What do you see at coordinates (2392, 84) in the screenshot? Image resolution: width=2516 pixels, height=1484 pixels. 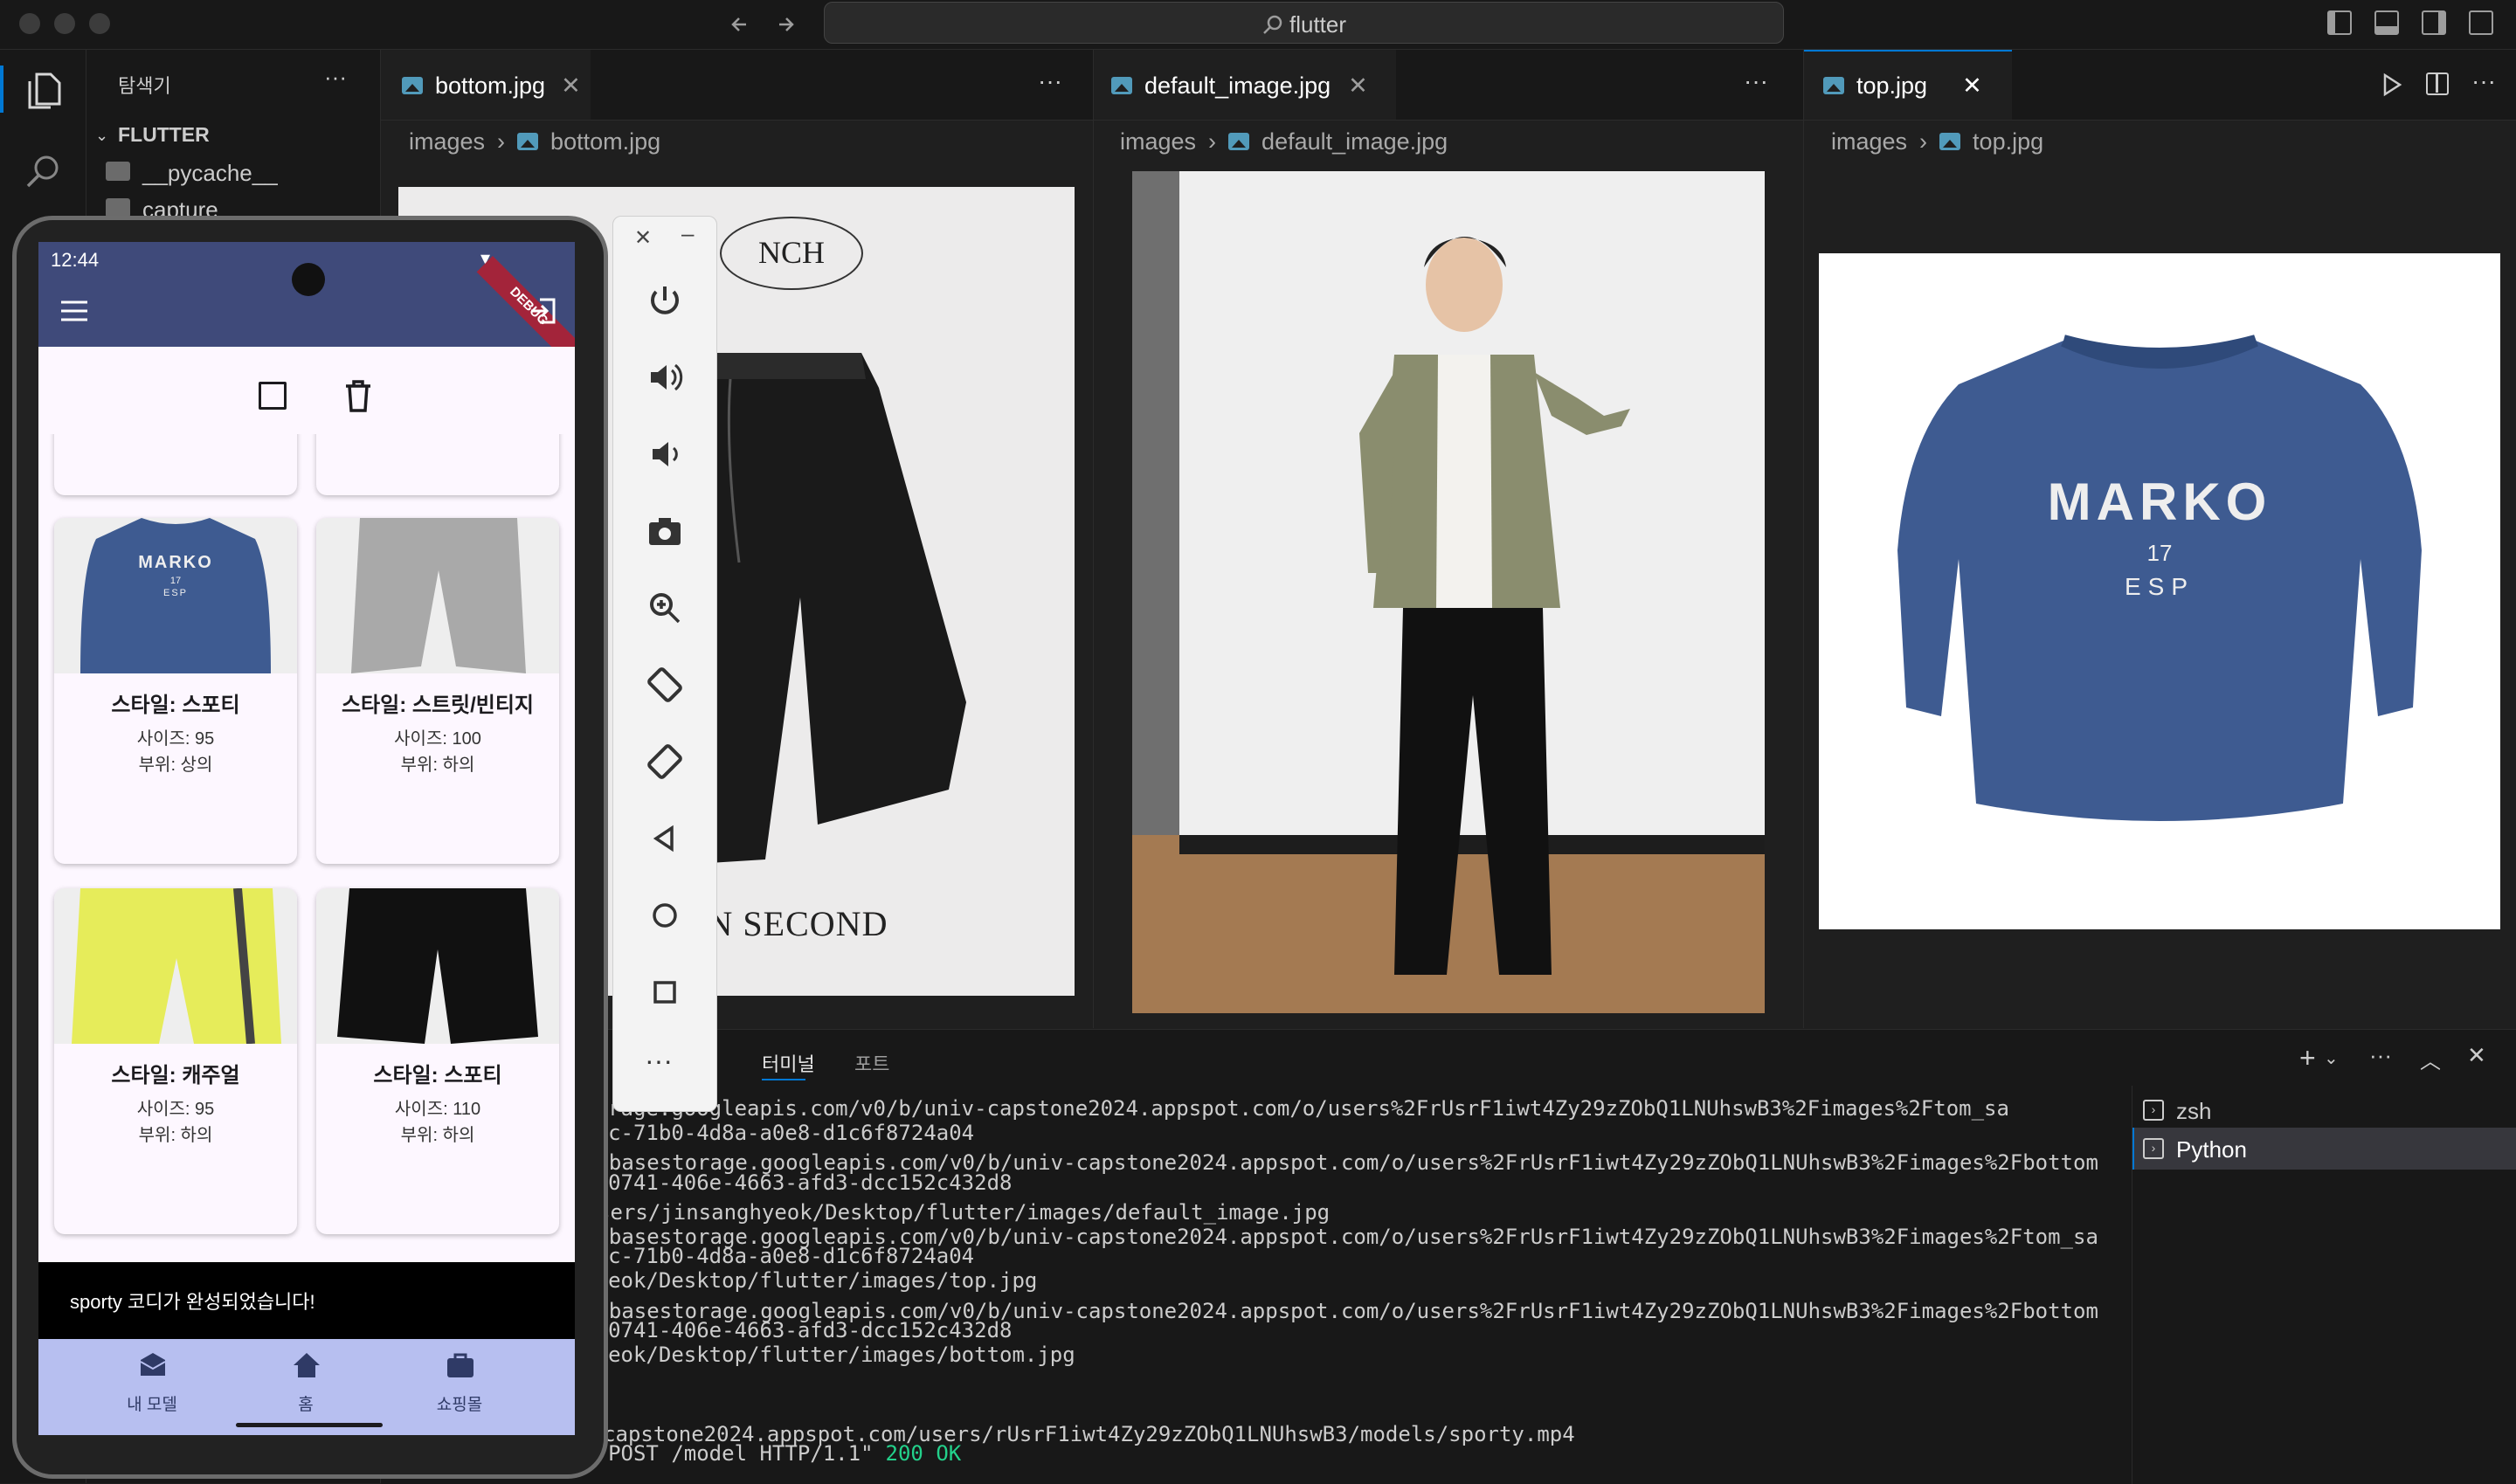 I see `run-icon` at bounding box center [2392, 84].